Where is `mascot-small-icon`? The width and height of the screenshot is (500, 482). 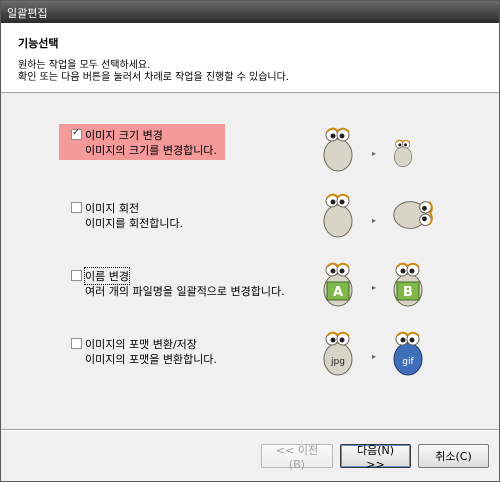
mascot-small-icon is located at coordinates (403, 153).